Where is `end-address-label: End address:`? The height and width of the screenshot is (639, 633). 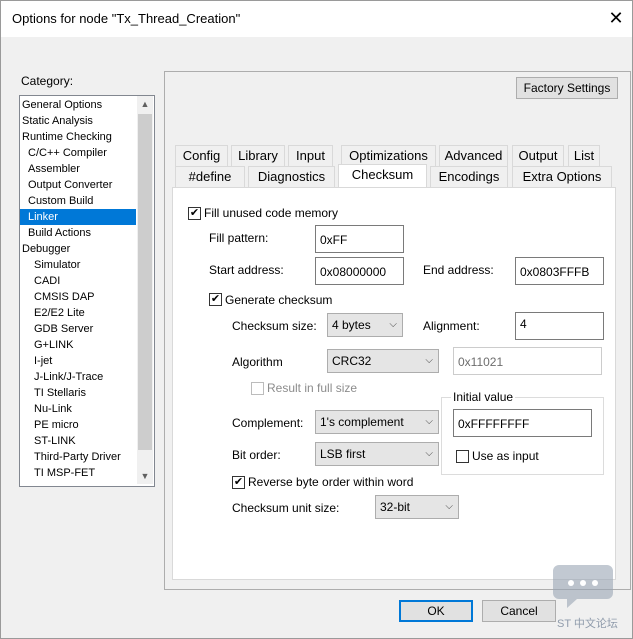
end-address-label: End address: is located at coordinates (458, 270).